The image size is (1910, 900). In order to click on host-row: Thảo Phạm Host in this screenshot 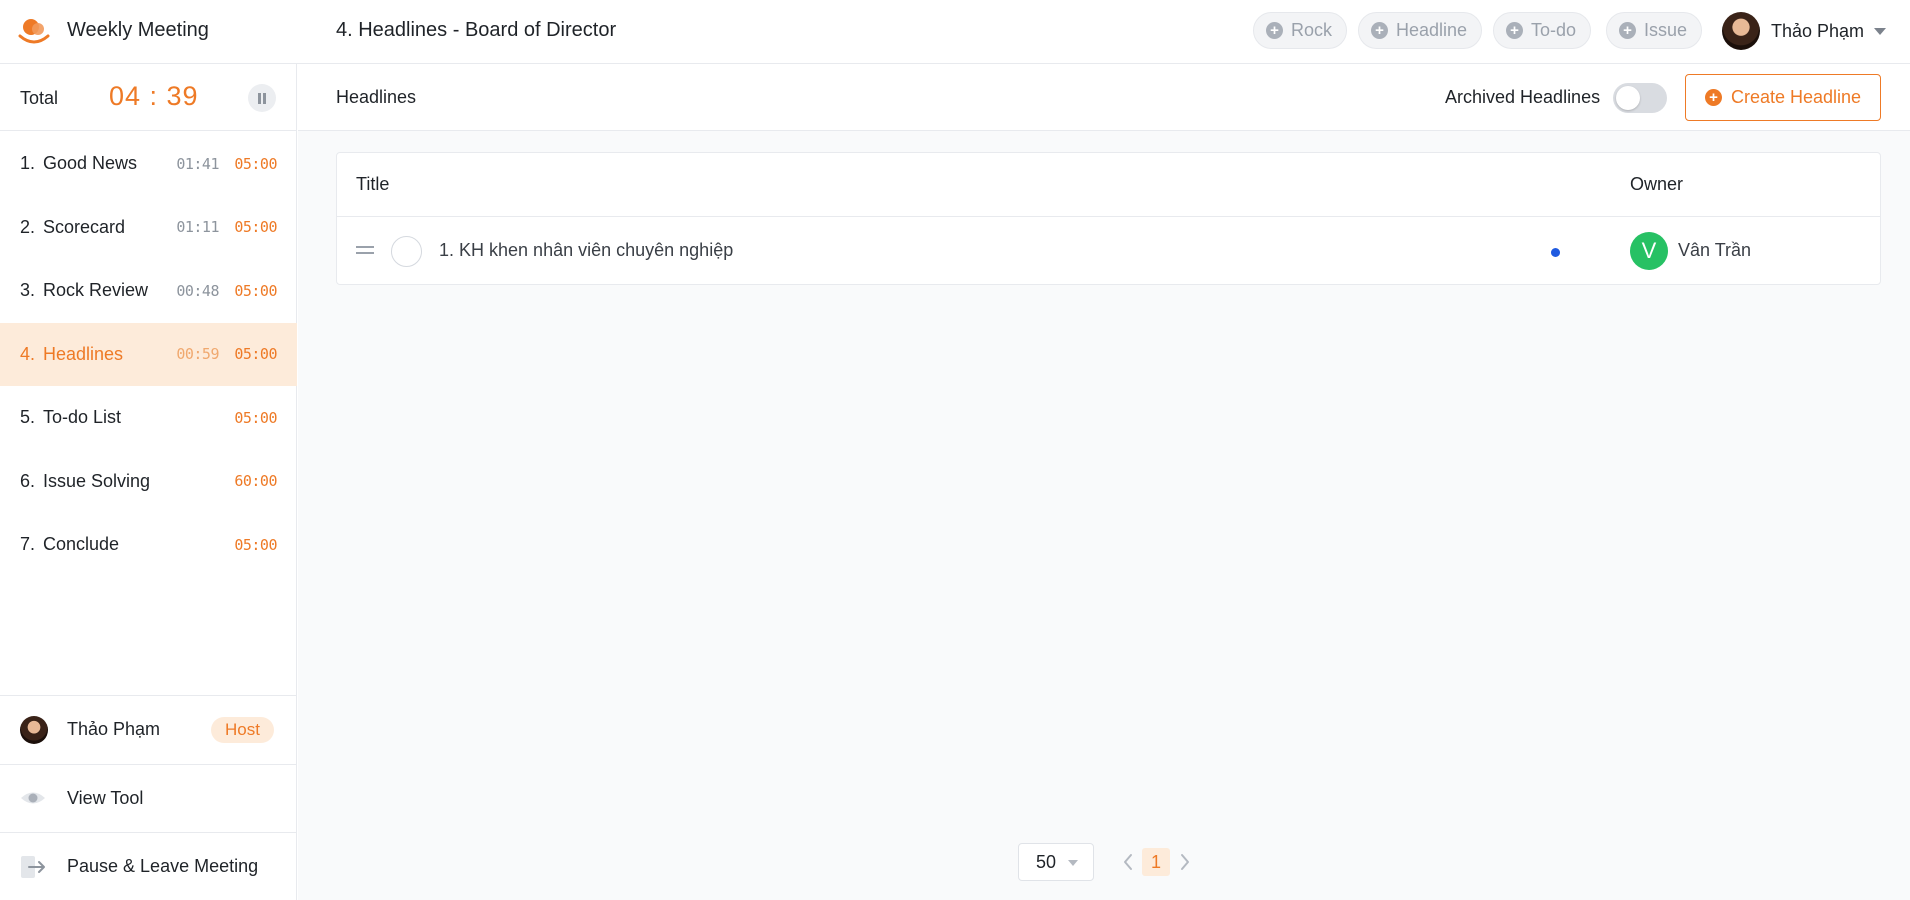, I will do `click(148, 729)`.